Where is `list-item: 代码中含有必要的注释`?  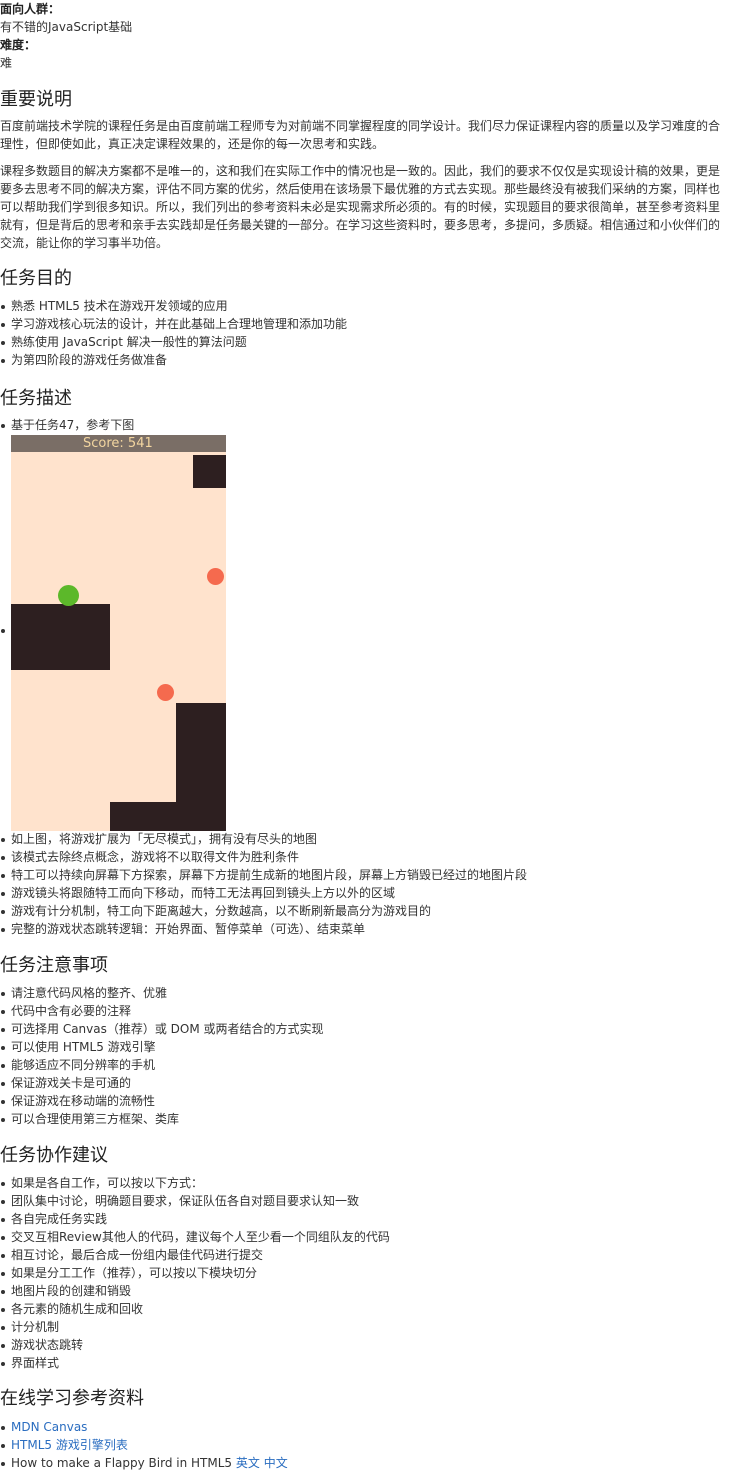
list-item: 代码中含有必要的注释 is located at coordinates (376, 1011).